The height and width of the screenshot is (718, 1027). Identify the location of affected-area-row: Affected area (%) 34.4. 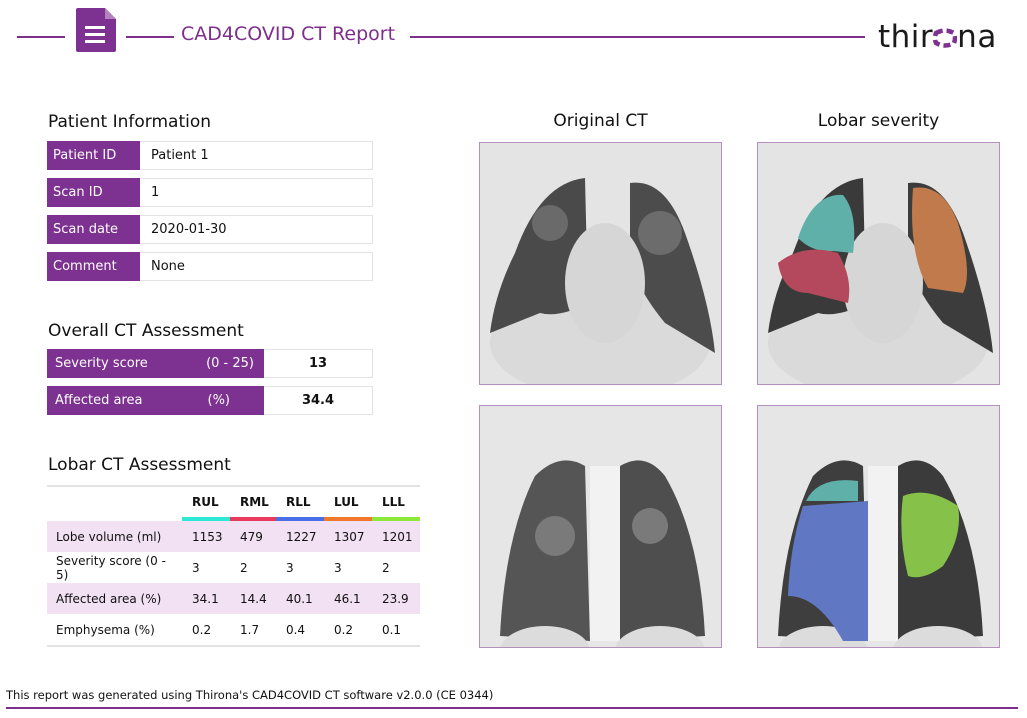
(210, 400).